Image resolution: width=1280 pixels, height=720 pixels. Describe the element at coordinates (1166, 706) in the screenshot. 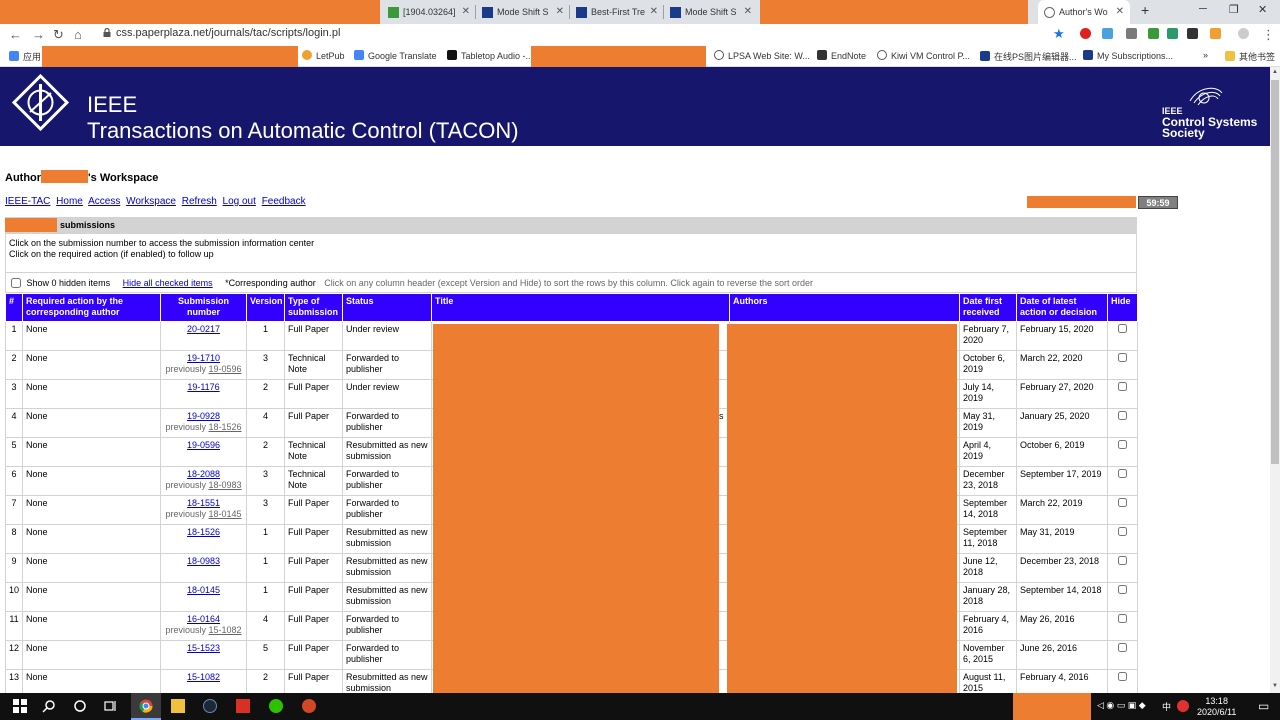

I see `ime-indicator: 中` at that location.